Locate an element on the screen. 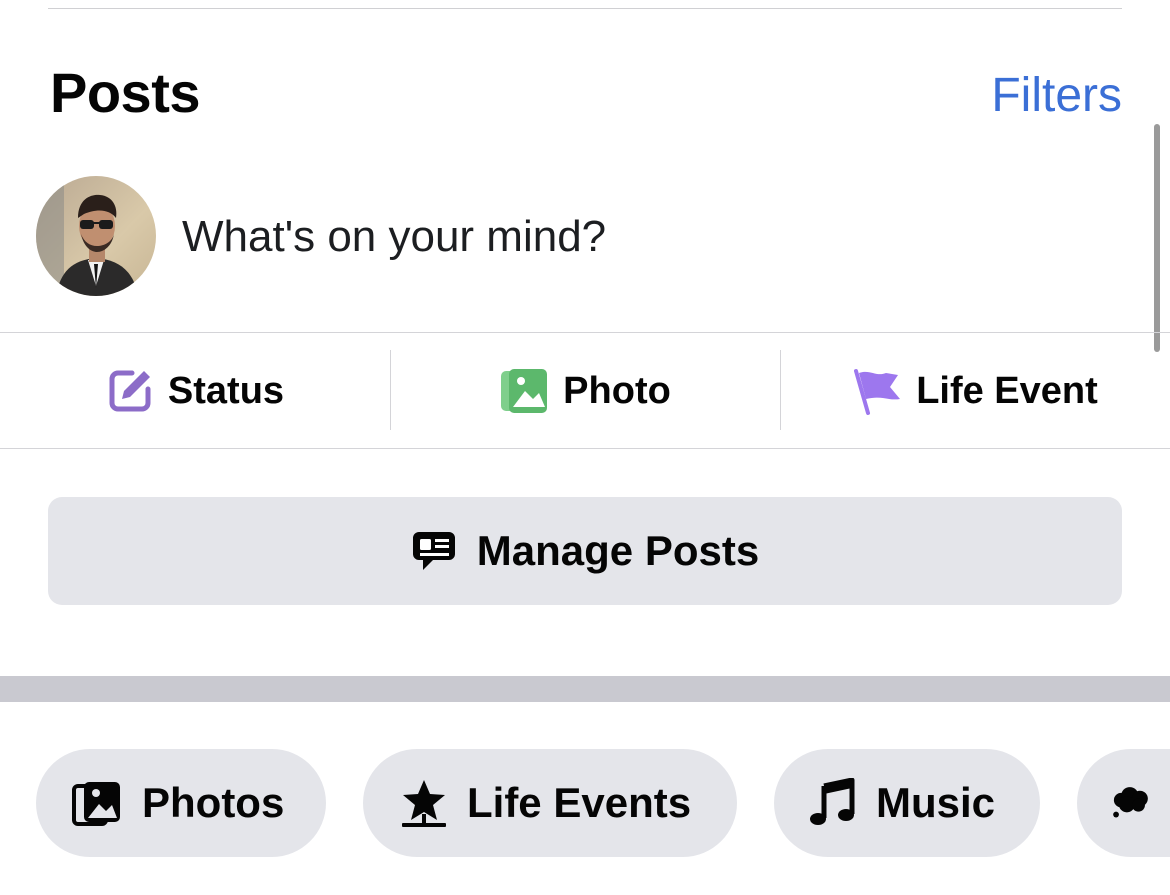 Image resolution: width=1170 pixels, height=895 pixels. status-button: Status is located at coordinates (195, 391).